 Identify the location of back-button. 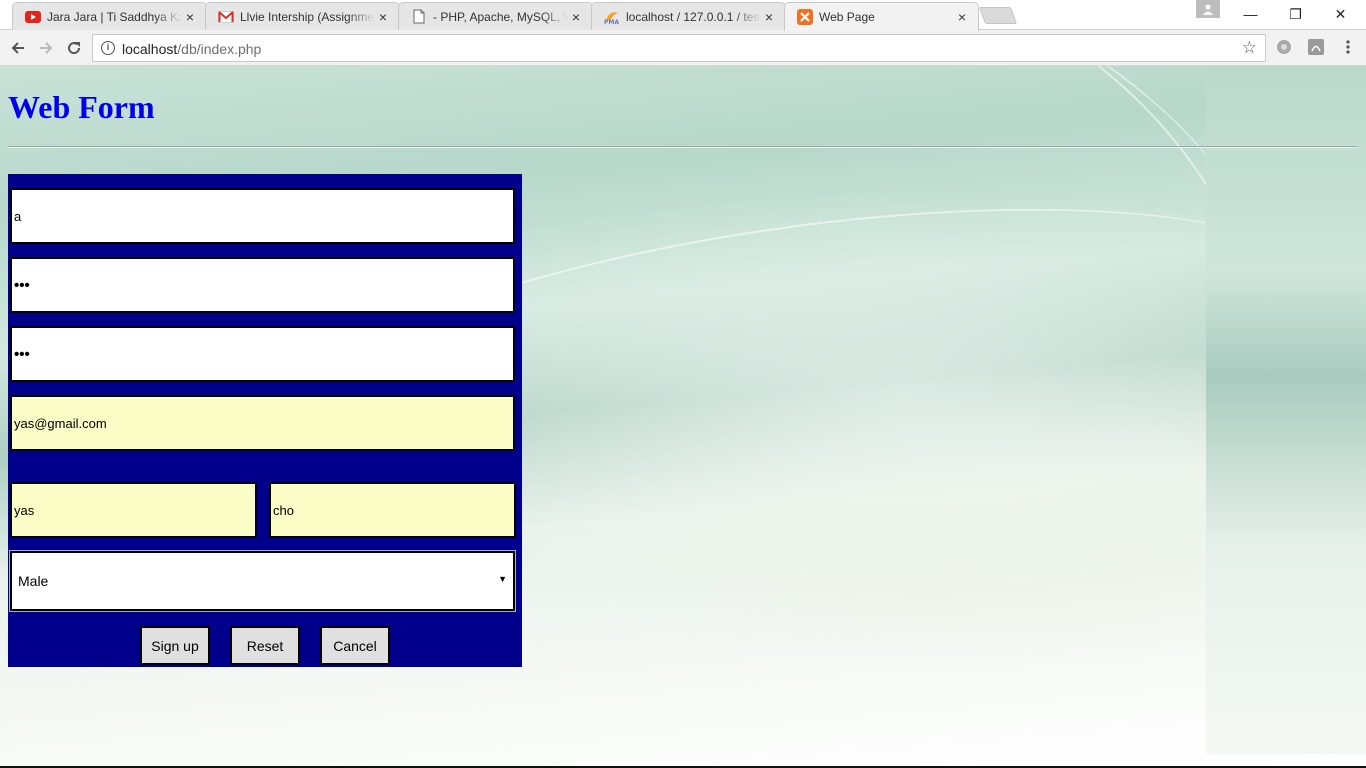
(18, 48).